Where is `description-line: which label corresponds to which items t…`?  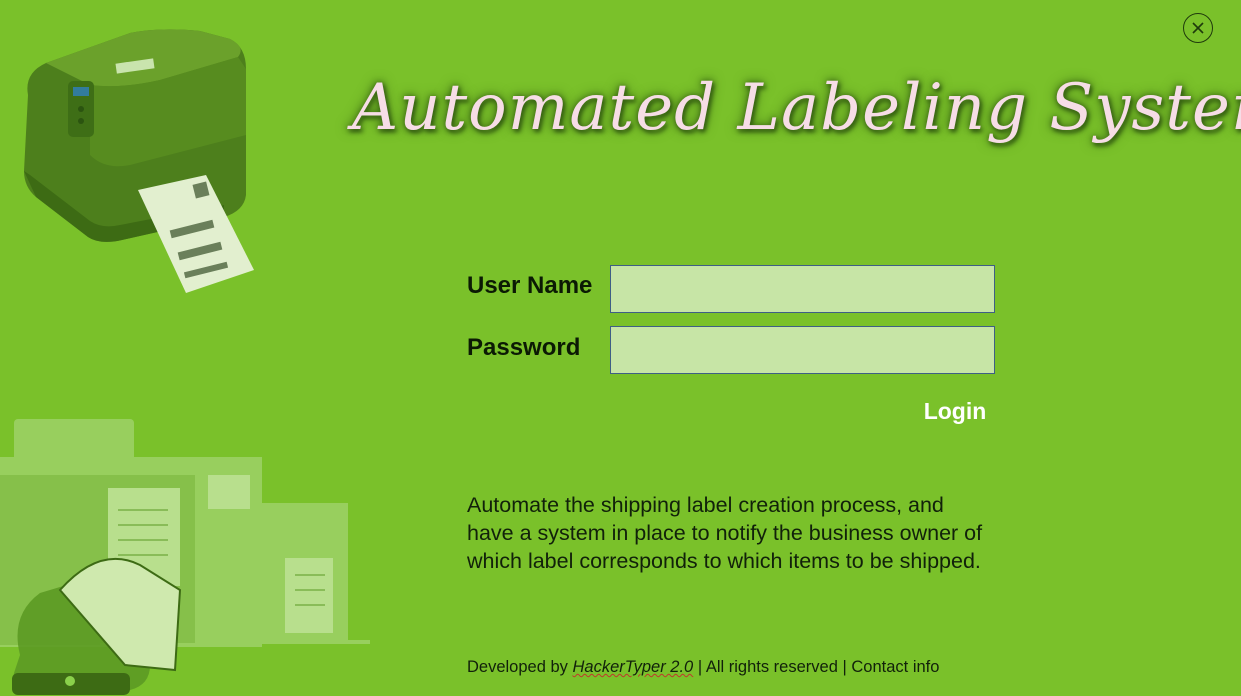 description-line: which label corresponds to which items t… is located at coordinates (724, 561).